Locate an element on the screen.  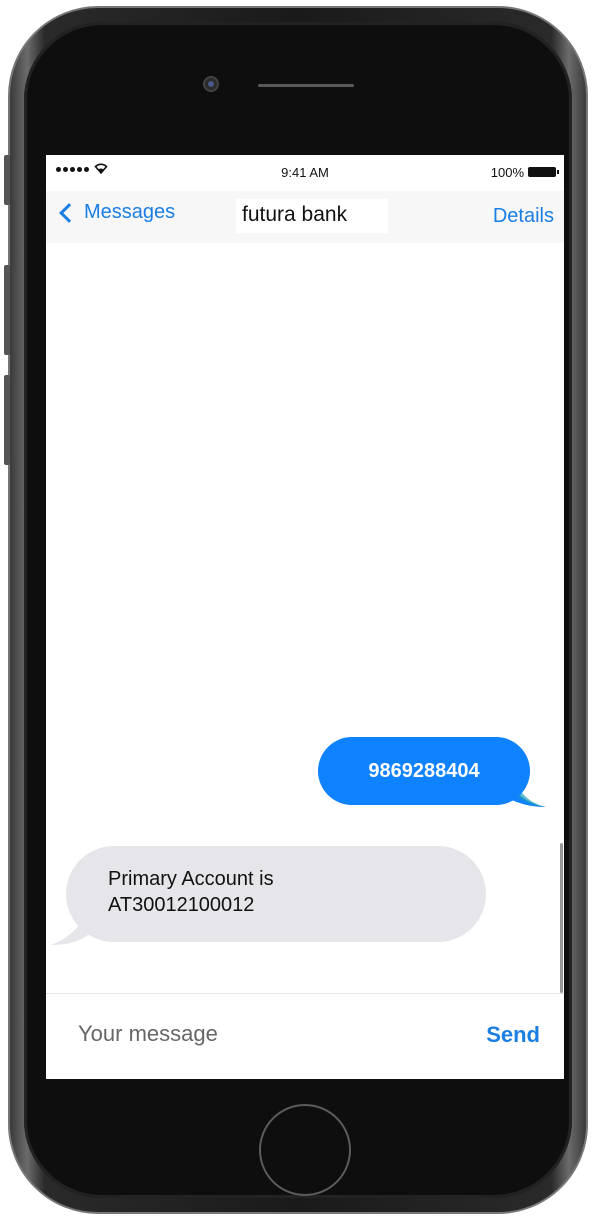
received-message-bubble: Primary Account is AT30012100012 is located at coordinates (276, 894).